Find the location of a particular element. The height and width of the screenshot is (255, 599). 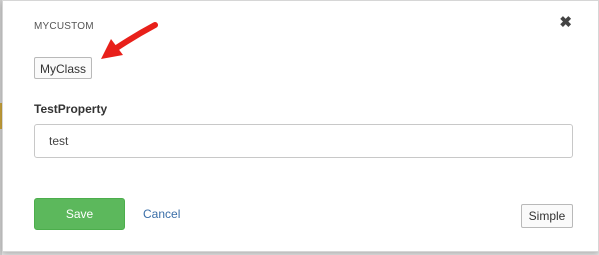

class-badge: MyClass is located at coordinates (63, 68).